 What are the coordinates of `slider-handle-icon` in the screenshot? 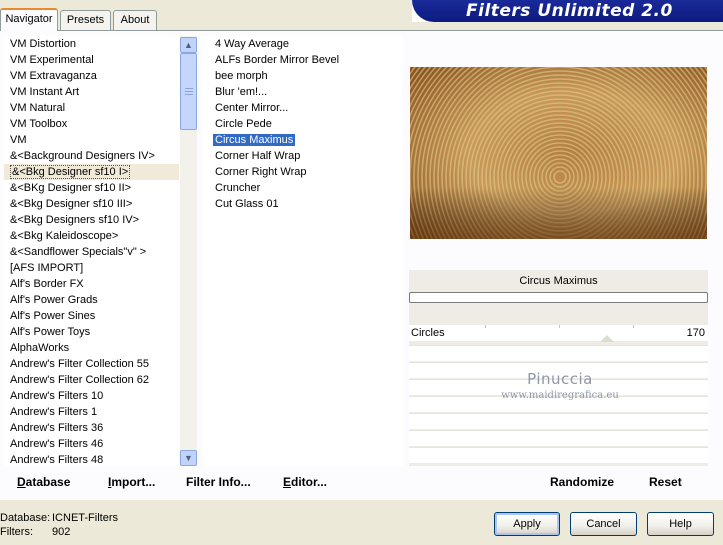 It's located at (607, 338).